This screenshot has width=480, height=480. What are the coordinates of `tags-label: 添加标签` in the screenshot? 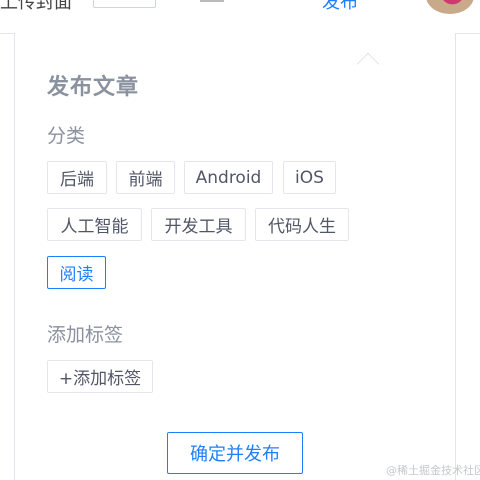 It's located at (85, 335).